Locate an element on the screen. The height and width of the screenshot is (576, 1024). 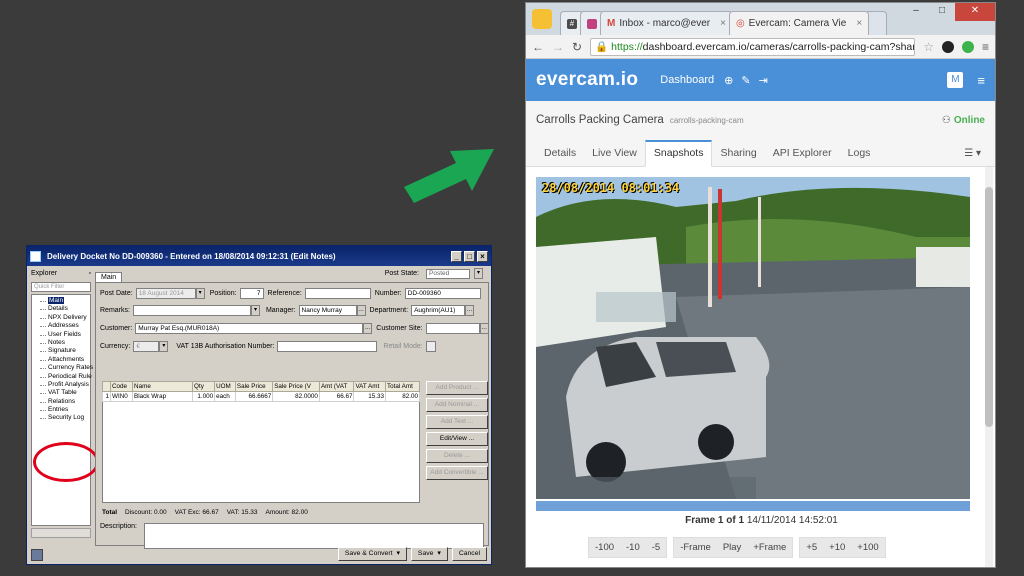
minimize-icon: – is located at coordinates (916, 12).